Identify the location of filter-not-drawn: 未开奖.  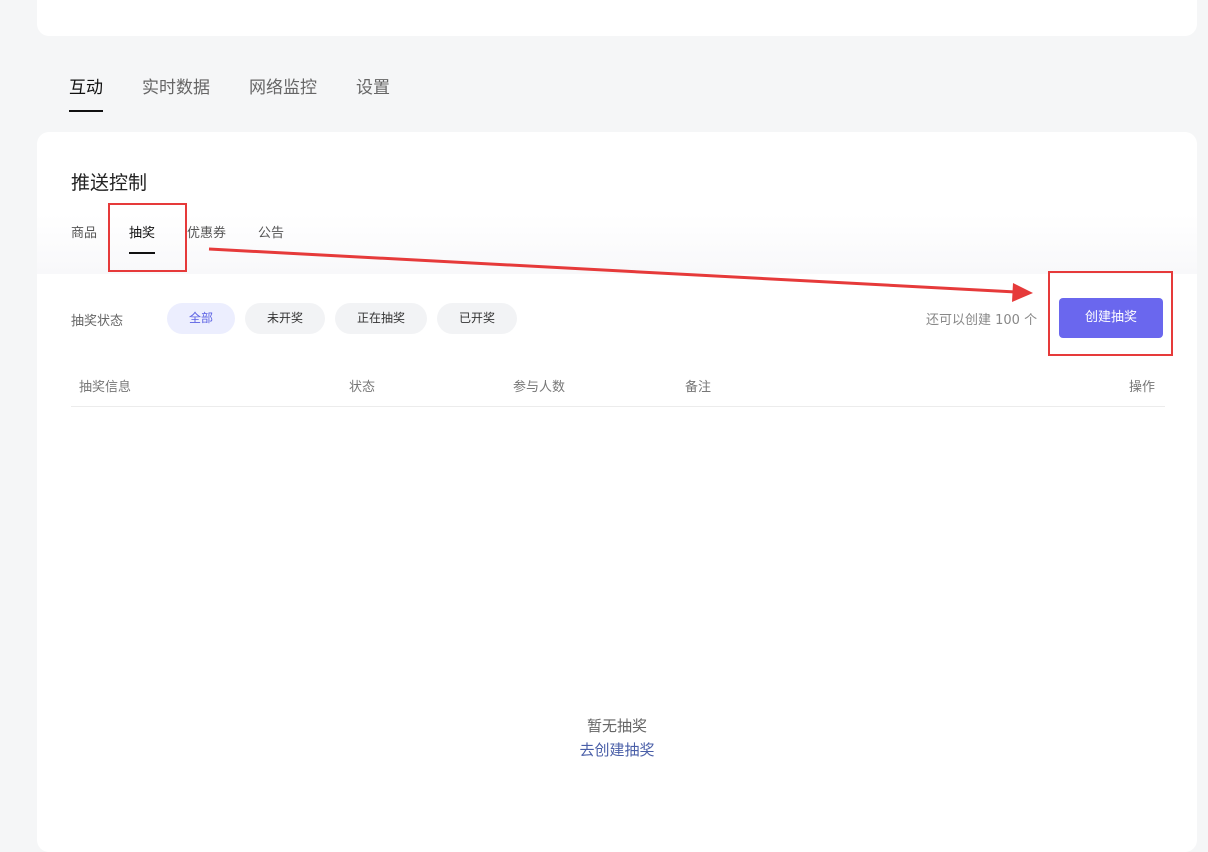
(285, 318).